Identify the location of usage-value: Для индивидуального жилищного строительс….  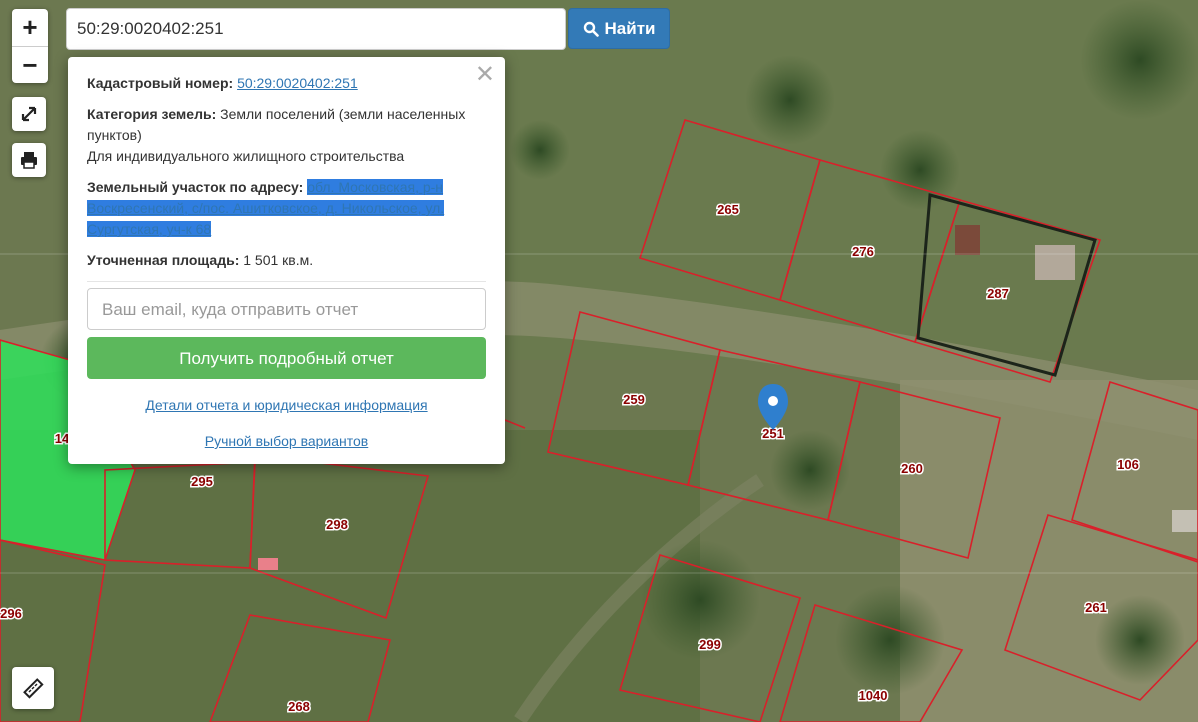
(246, 156).